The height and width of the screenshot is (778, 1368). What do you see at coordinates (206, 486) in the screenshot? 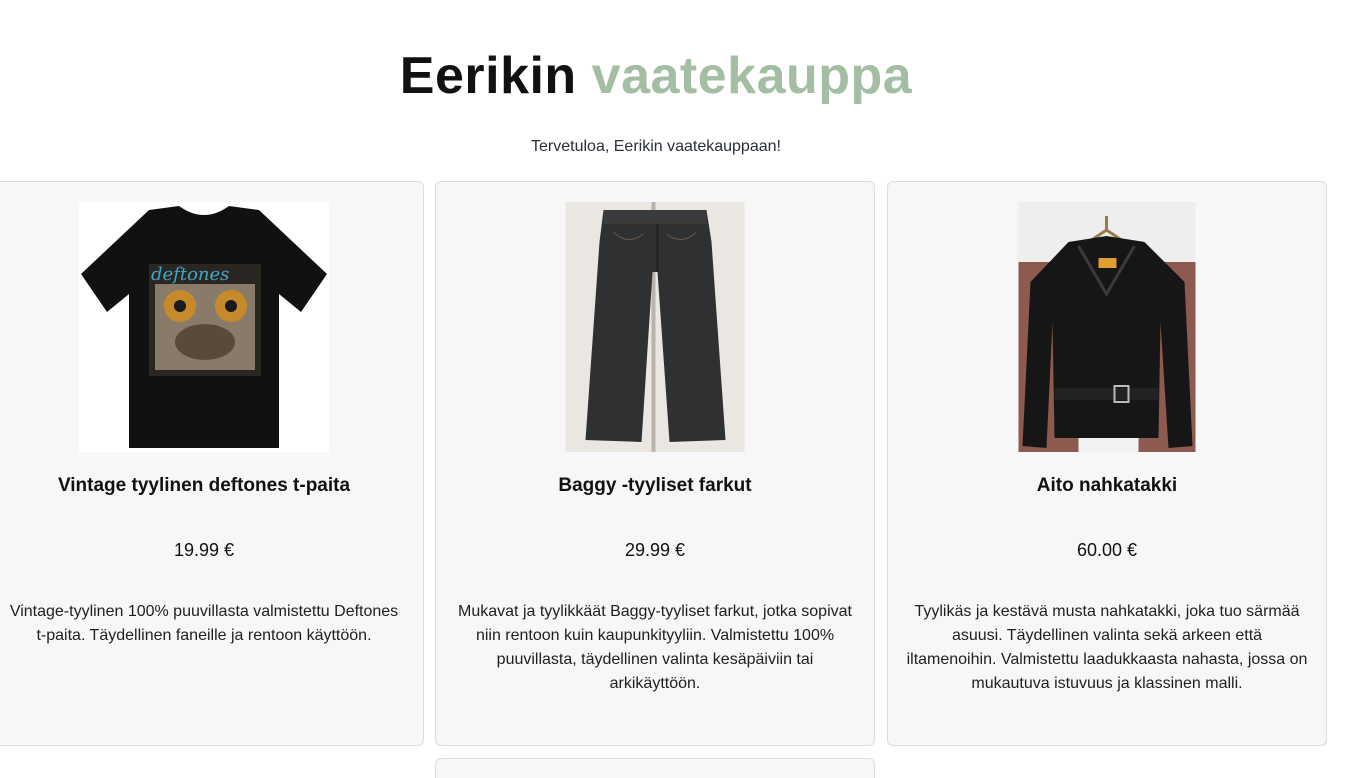
I see `product-name: Vintage tyylinen deftones t-paita` at bounding box center [206, 486].